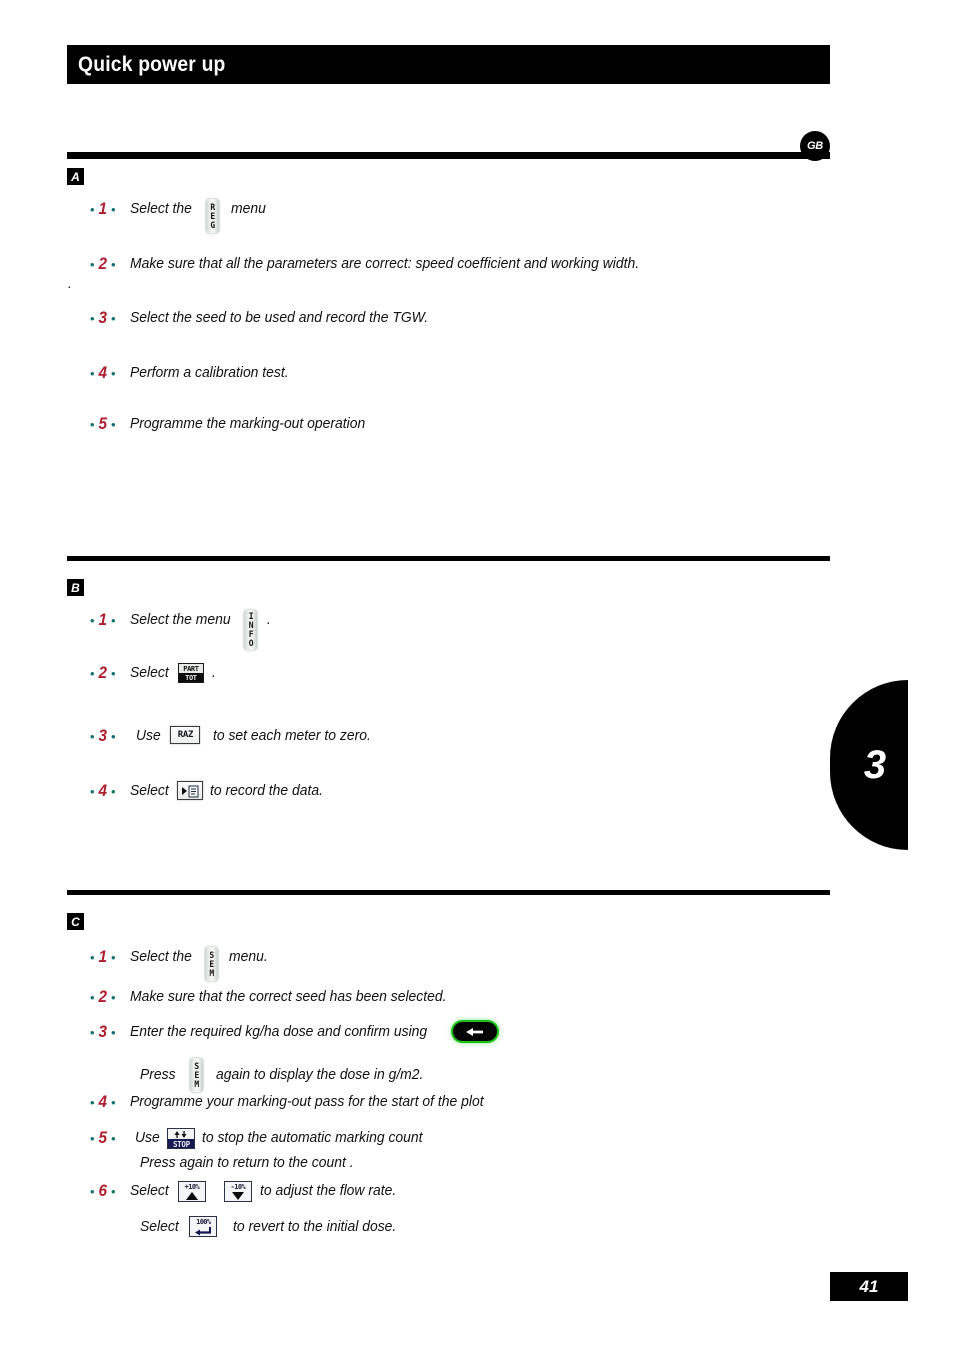 The width and height of the screenshot is (954, 1350). What do you see at coordinates (158, 1075) in the screenshot?
I see `sub-text: Press` at bounding box center [158, 1075].